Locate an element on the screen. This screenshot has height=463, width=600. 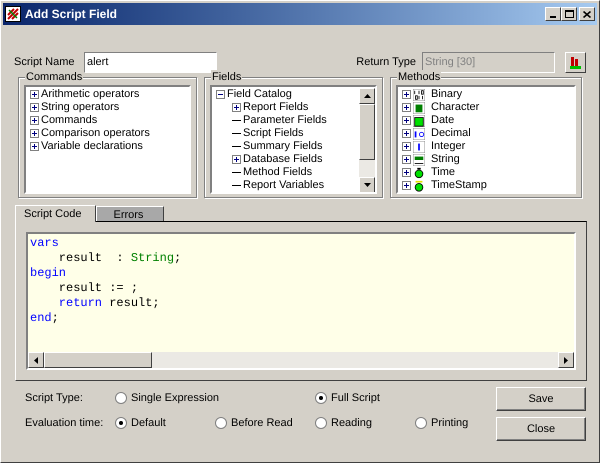
tree-list: Arithmetic operators String operators Commands Comparison operators Variable declarations is located at coordinates (107, 139).